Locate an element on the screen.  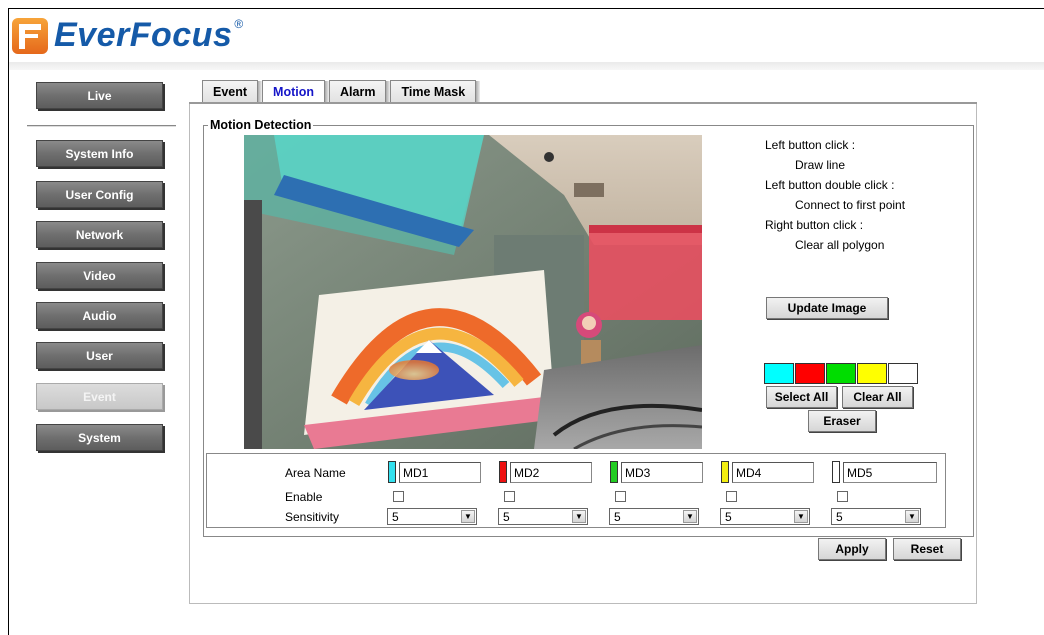
tab-event: Event is located at coordinates (232, 91).